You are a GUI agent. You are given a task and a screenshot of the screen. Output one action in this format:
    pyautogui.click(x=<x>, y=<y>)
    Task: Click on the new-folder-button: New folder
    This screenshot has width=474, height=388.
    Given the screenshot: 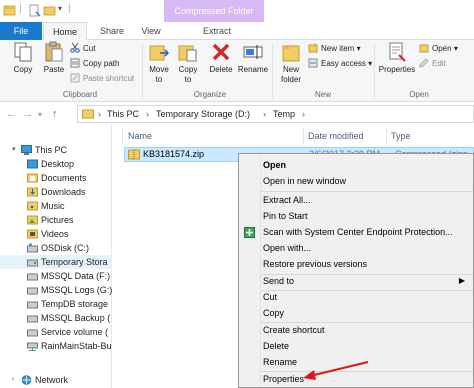 What is the action you would take?
    pyautogui.click(x=291, y=63)
    